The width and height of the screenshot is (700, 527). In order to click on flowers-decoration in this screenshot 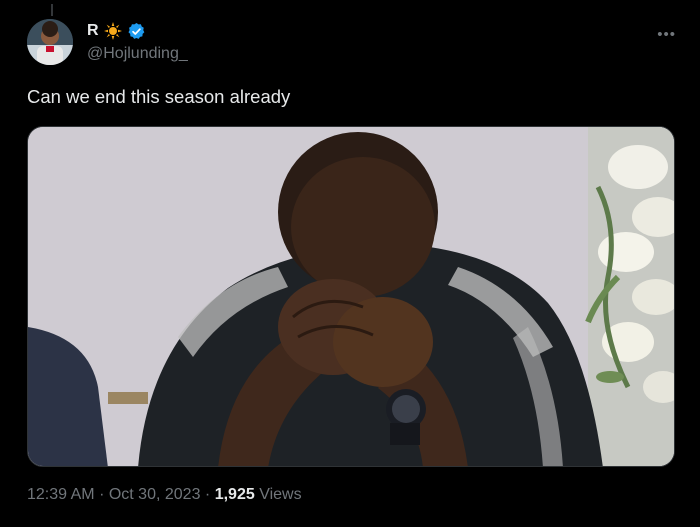, I will do `click(629, 296)`.